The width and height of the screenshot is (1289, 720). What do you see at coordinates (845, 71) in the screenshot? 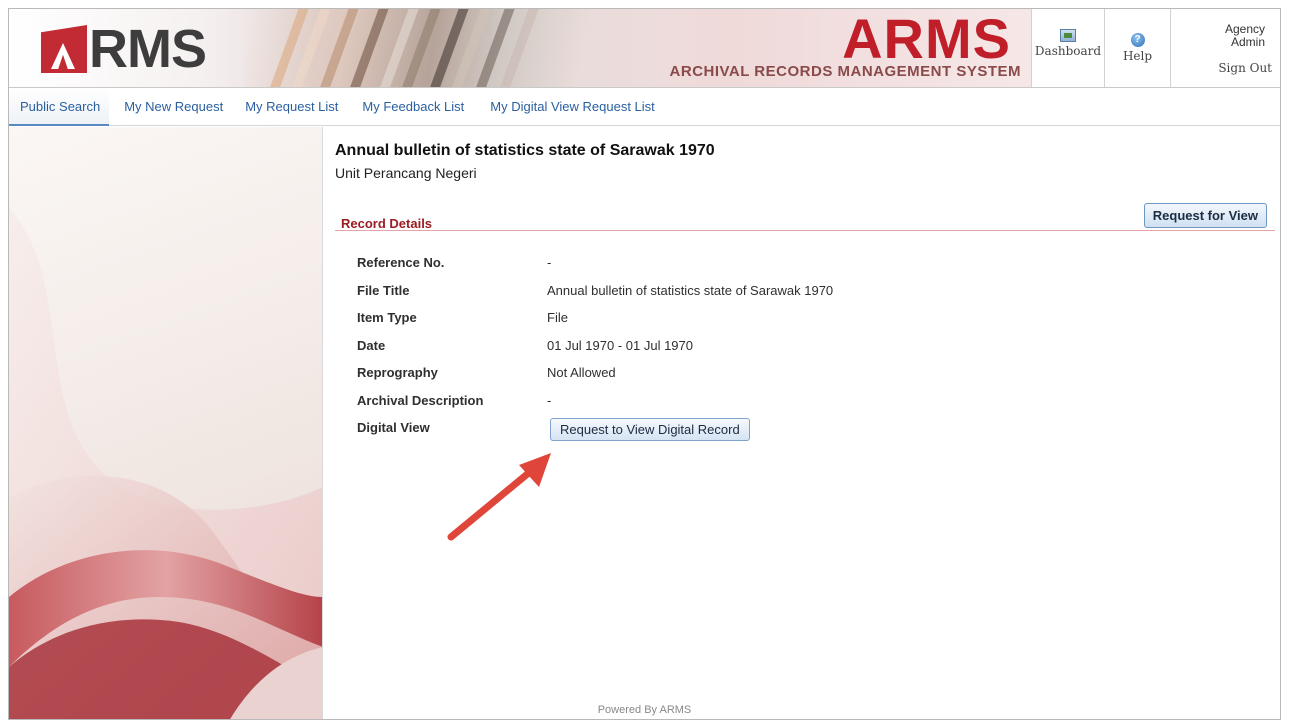
I see `brand-subtitle: ARCHIVAL RECORDS MANAGEMENT SYSTEM` at bounding box center [845, 71].